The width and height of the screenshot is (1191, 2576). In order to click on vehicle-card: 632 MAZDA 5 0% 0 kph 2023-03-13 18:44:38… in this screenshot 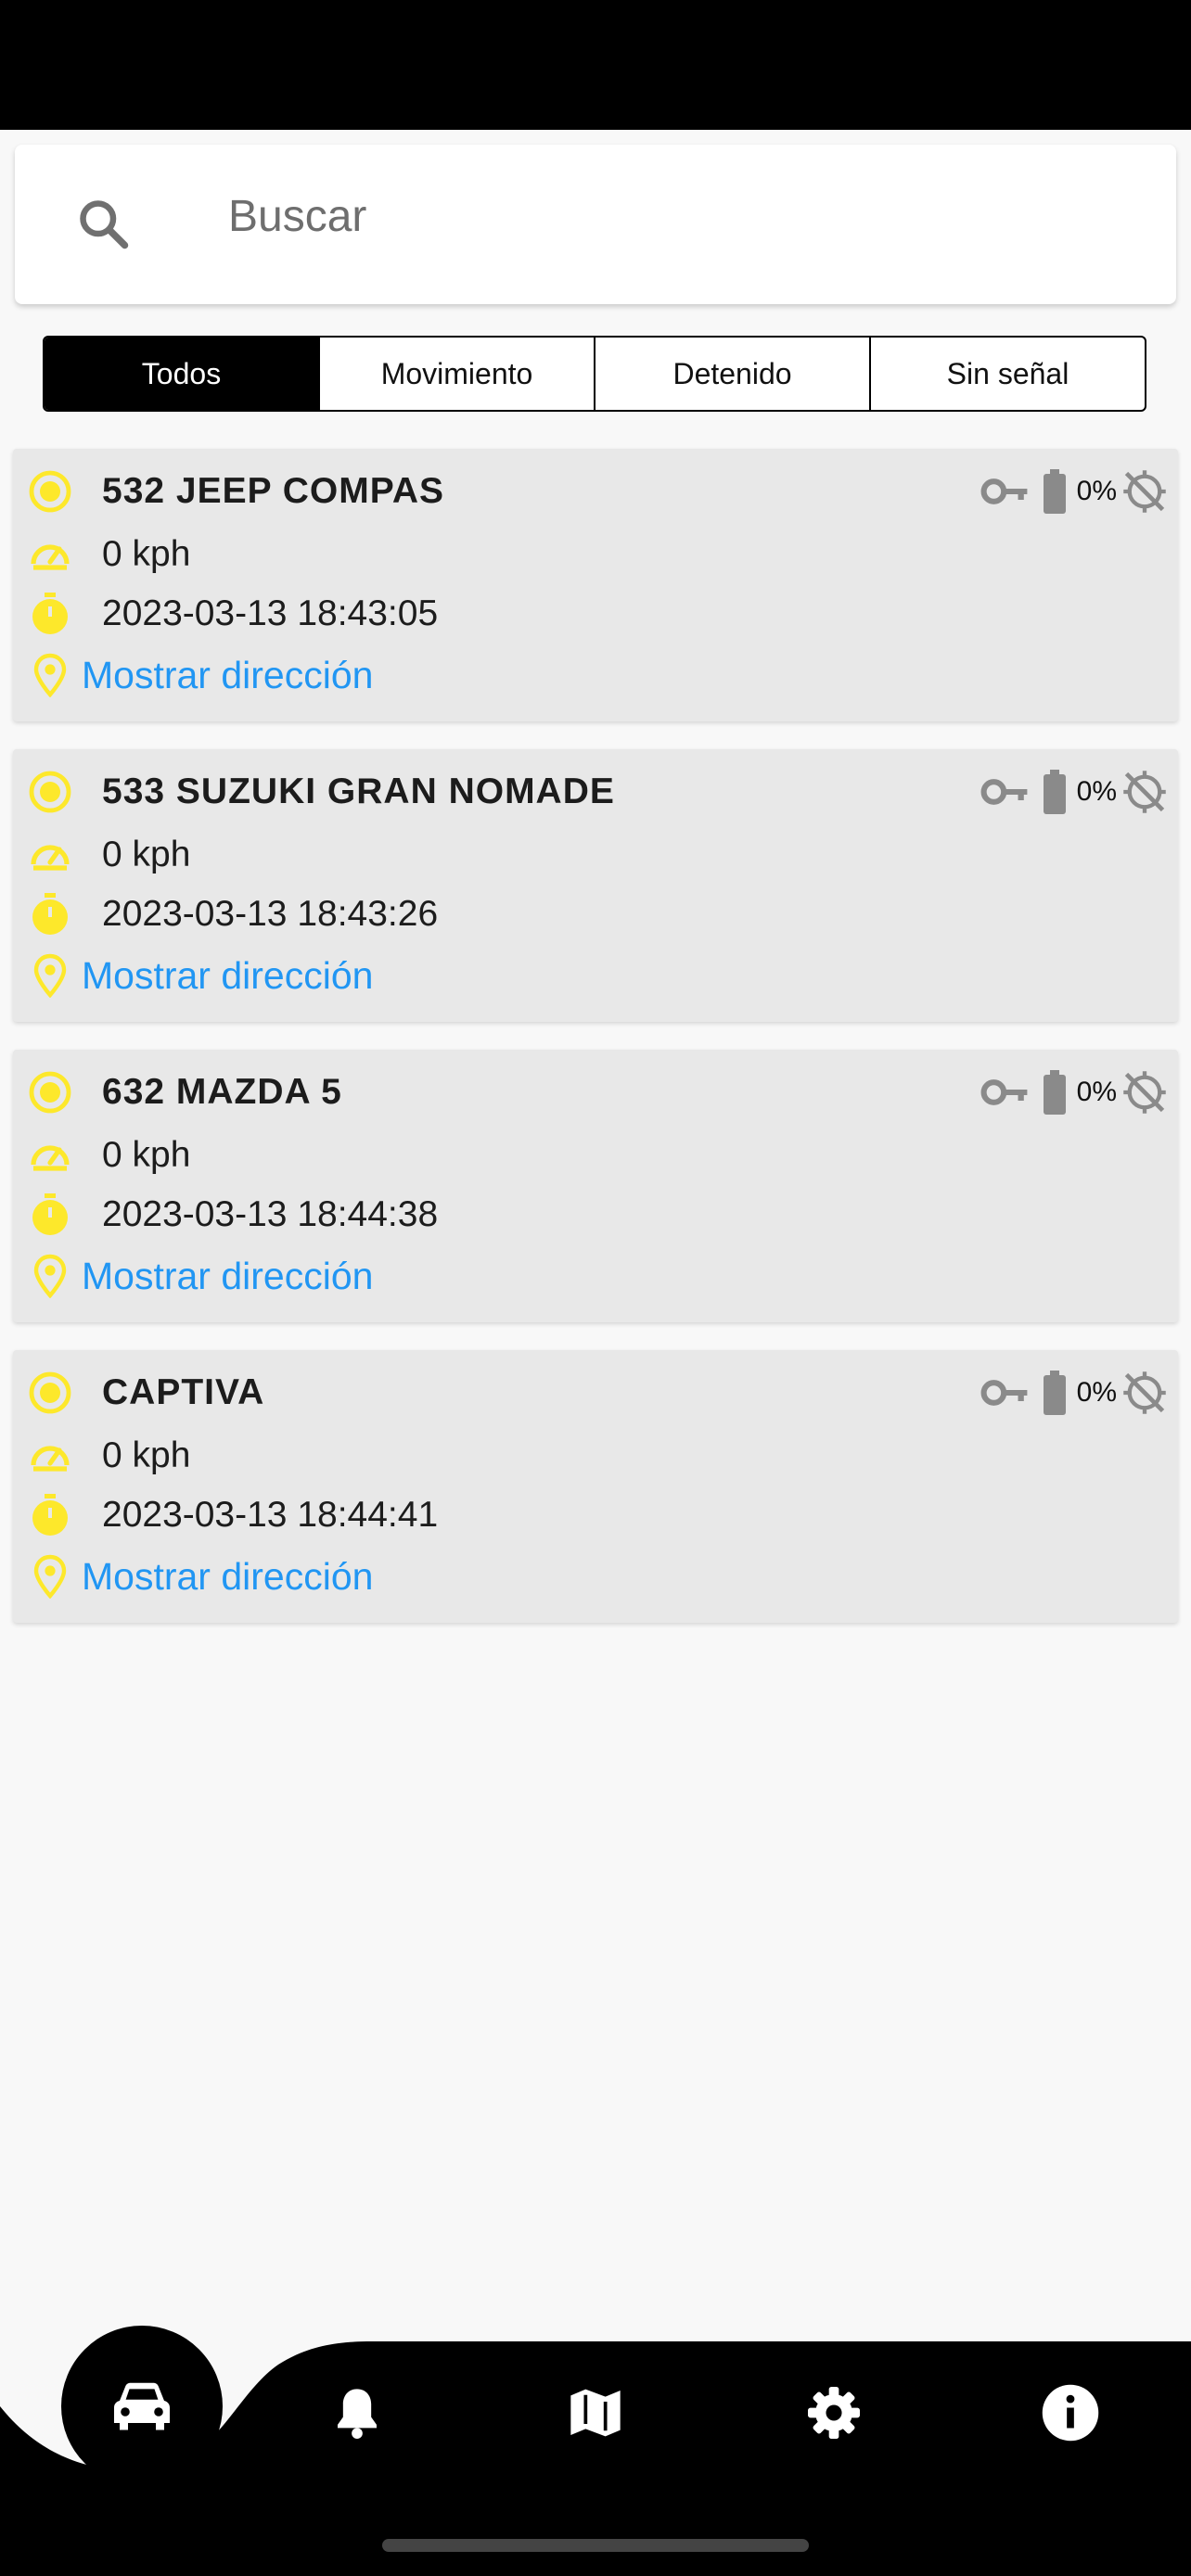, I will do `click(595, 1186)`.